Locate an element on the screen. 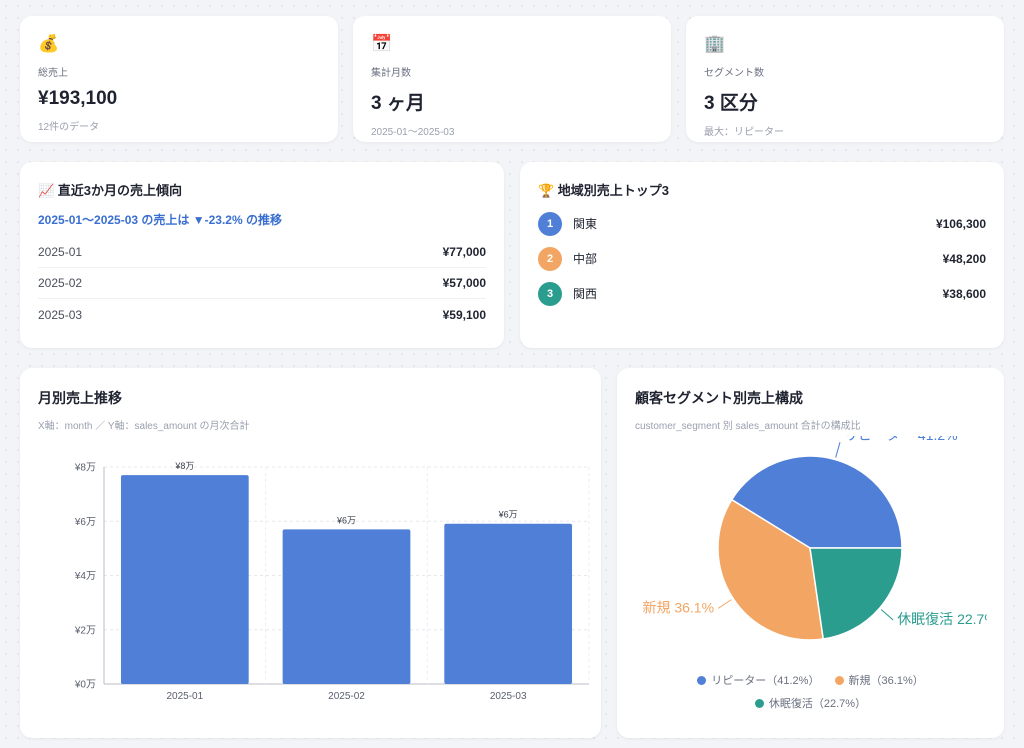  legend-item: リピーター（41.2%） is located at coordinates (758, 680).